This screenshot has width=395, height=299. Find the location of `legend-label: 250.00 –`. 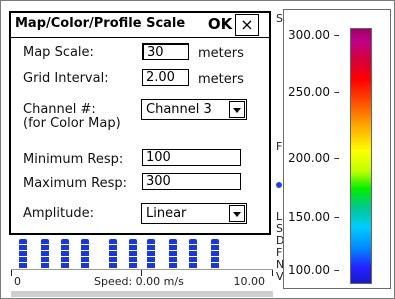

legend-label: 250.00 – is located at coordinates (314, 92).